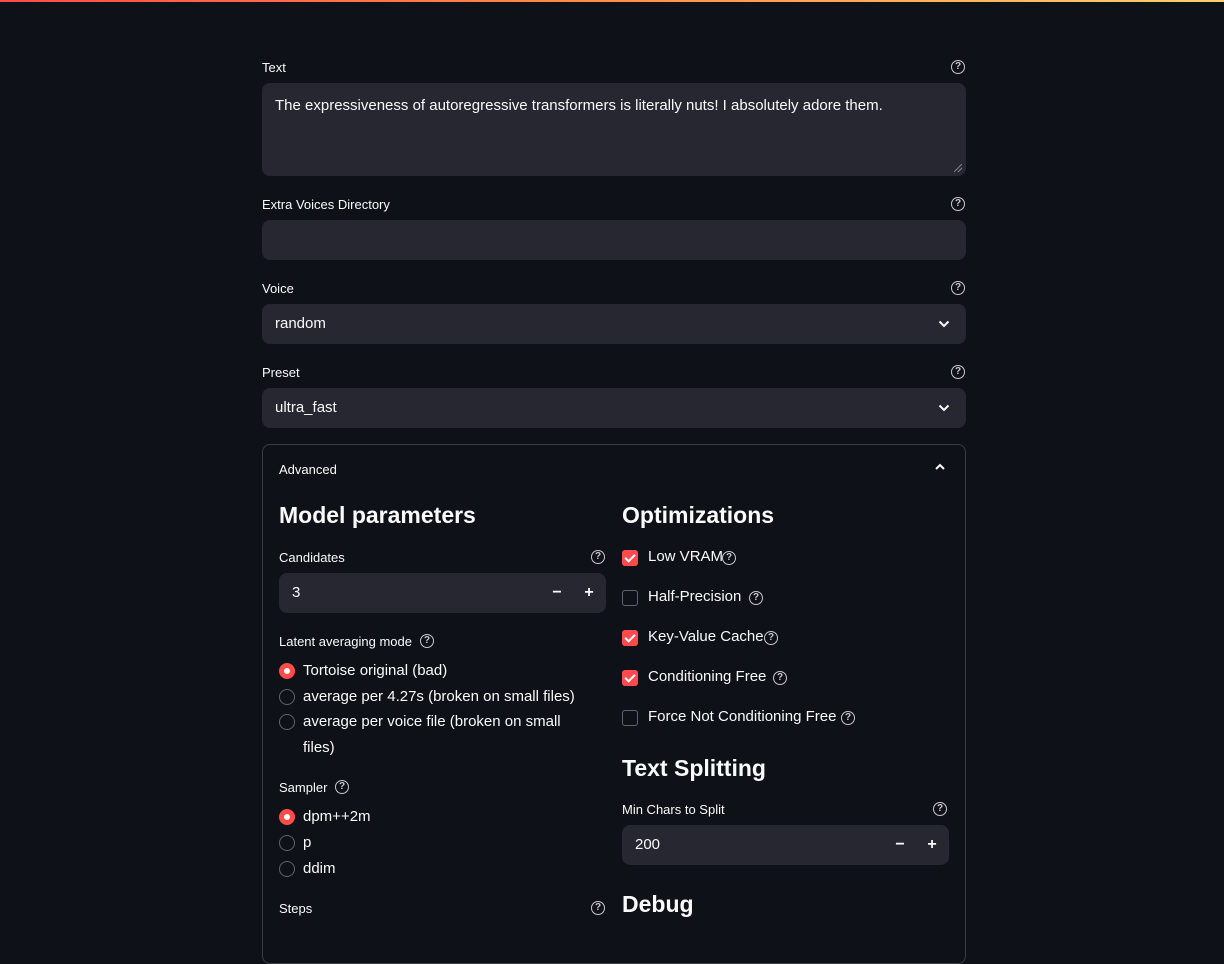 Image resolution: width=1224 pixels, height=964 pixels. What do you see at coordinates (614, 240) in the screenshot?
I see `extra-voices-input` at bounding box center [614, 240].